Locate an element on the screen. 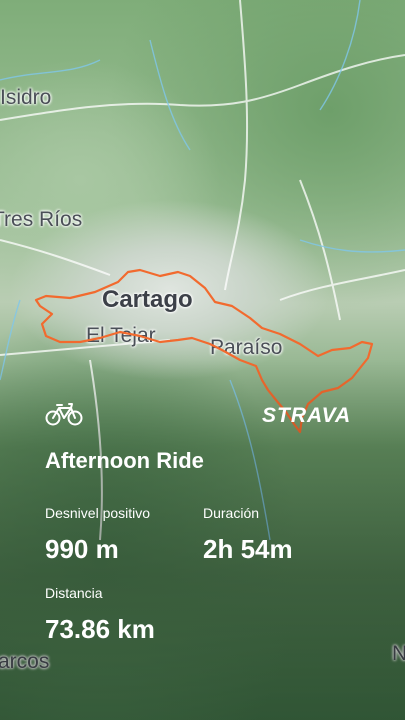 This screenshot has height=720, width=405. strava-logo: STRAVA is located at coordinates (307, 415).